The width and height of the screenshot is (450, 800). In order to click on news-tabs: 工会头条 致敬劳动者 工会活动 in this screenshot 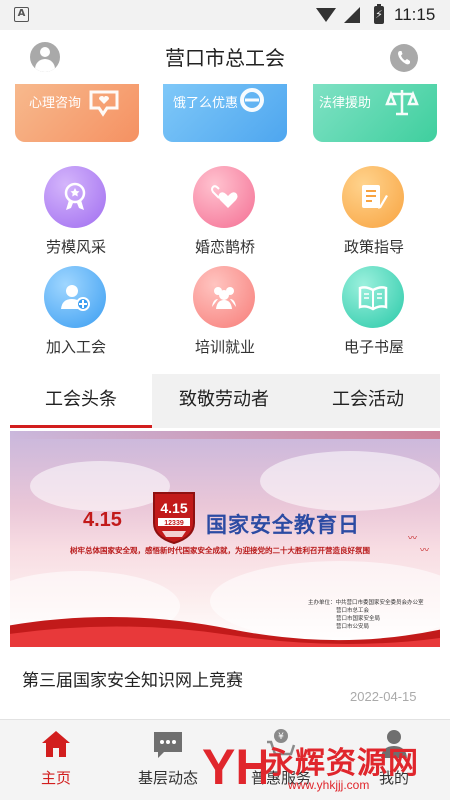, I will do `click(225, 401)`.